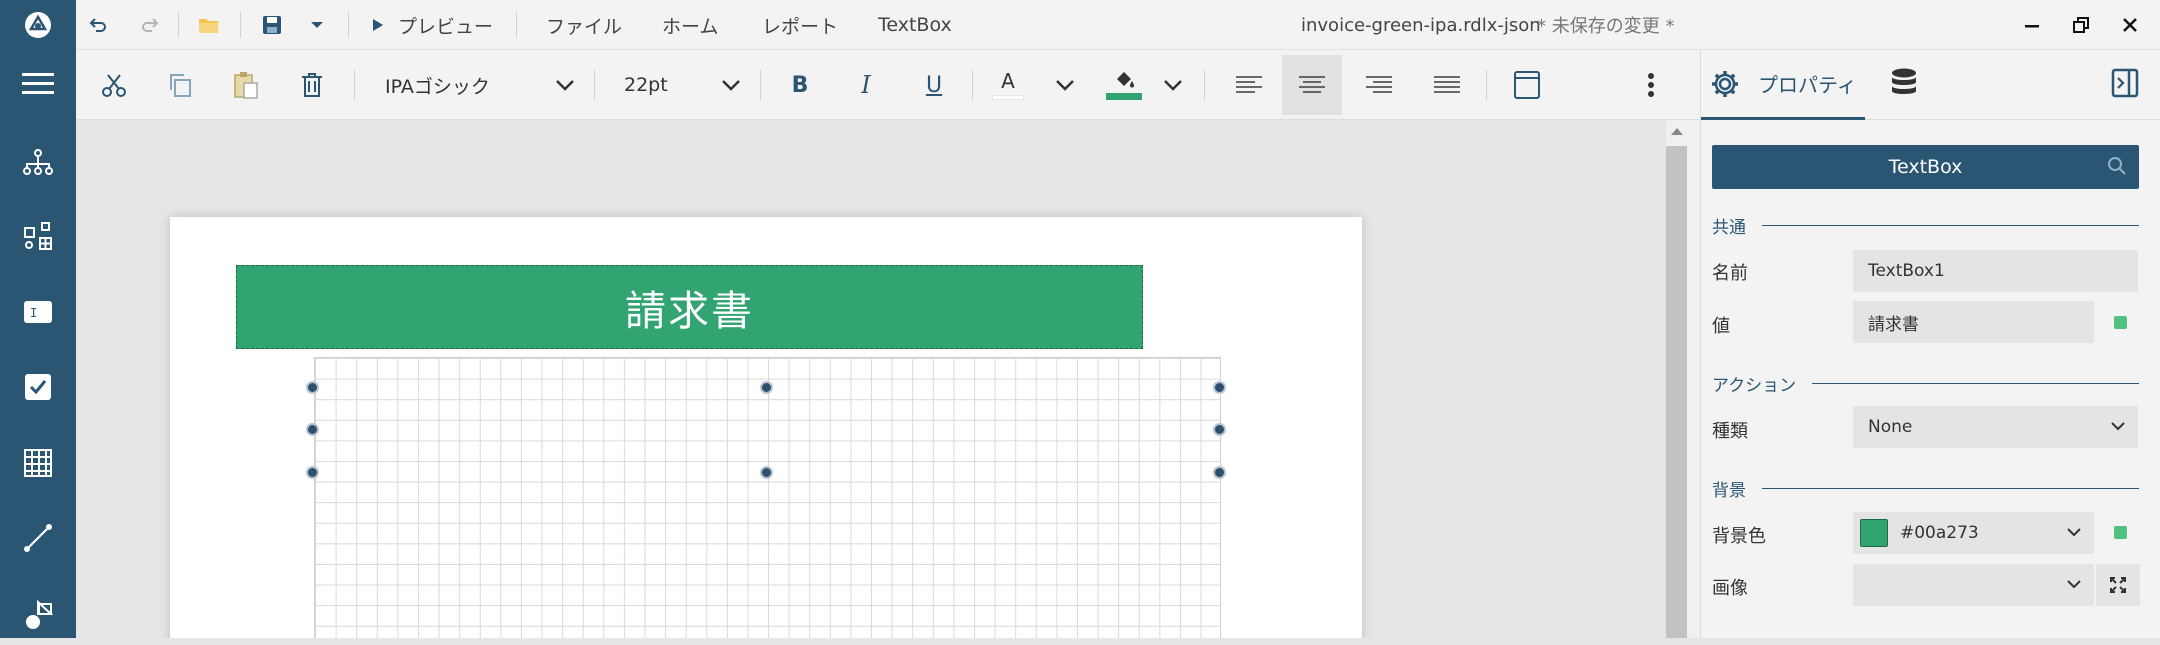  Describe the element at coordinates (1008, 97) in the screenshot. I see `font-color-swatch` at that location.